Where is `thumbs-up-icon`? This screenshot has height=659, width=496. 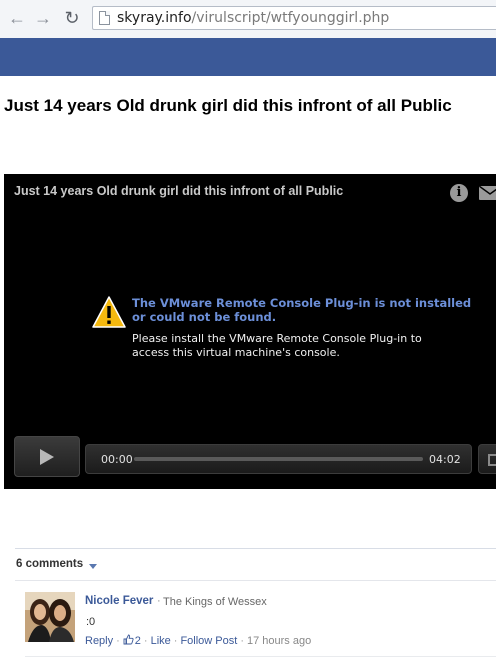
thumbs-up-icon is located at coordinates (128, 639).